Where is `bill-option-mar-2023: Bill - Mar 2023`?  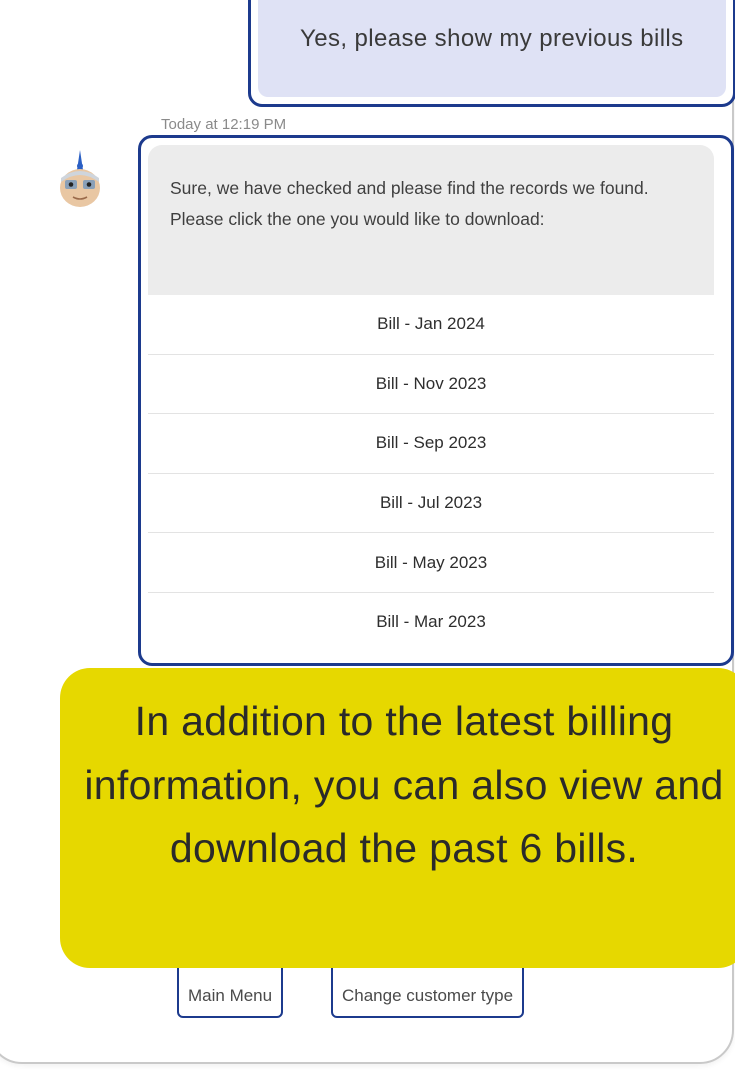 bill-option-mar-2023: Bill - Mar 2023 is located at coordinates (431, 620).